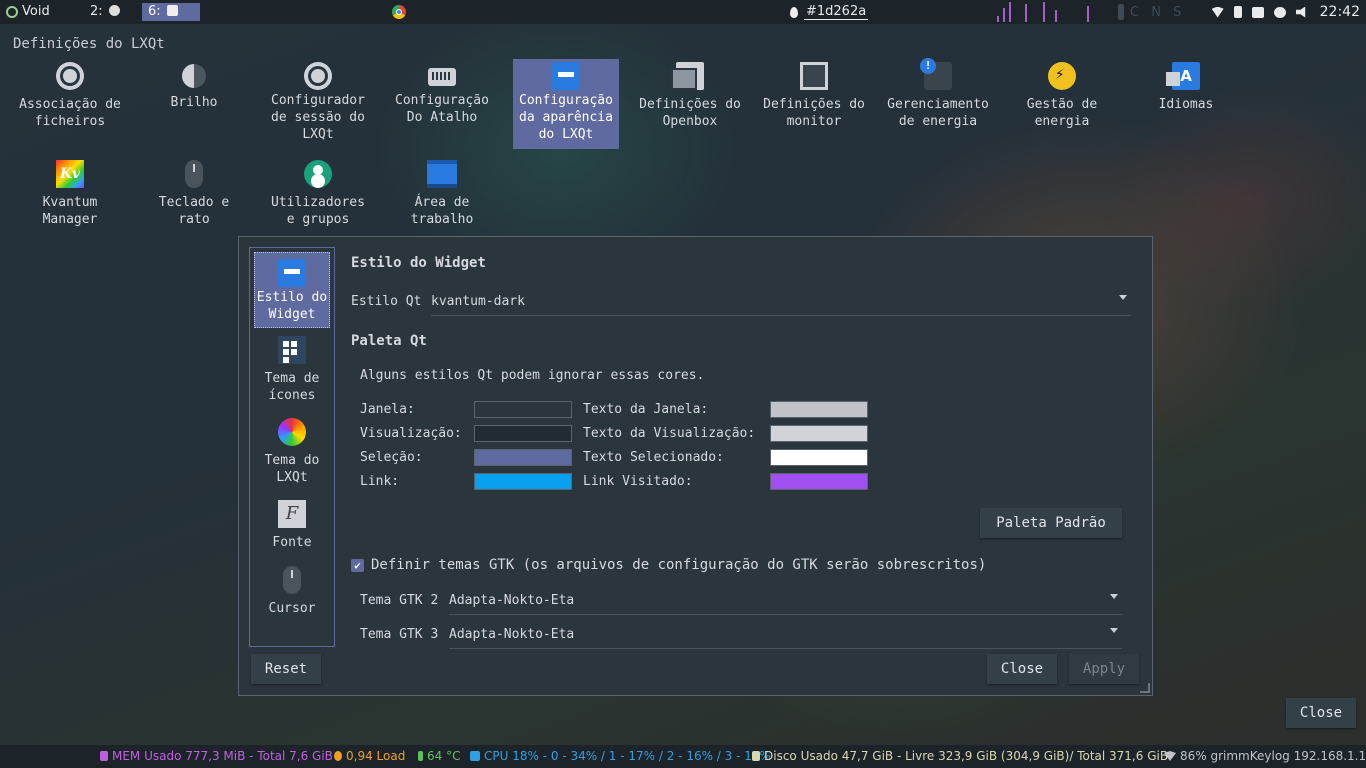 This screenshot has height=768, width=1366. I want to click on sidebar-item-icon-theme: Tema de ícones, so click(292, 370).